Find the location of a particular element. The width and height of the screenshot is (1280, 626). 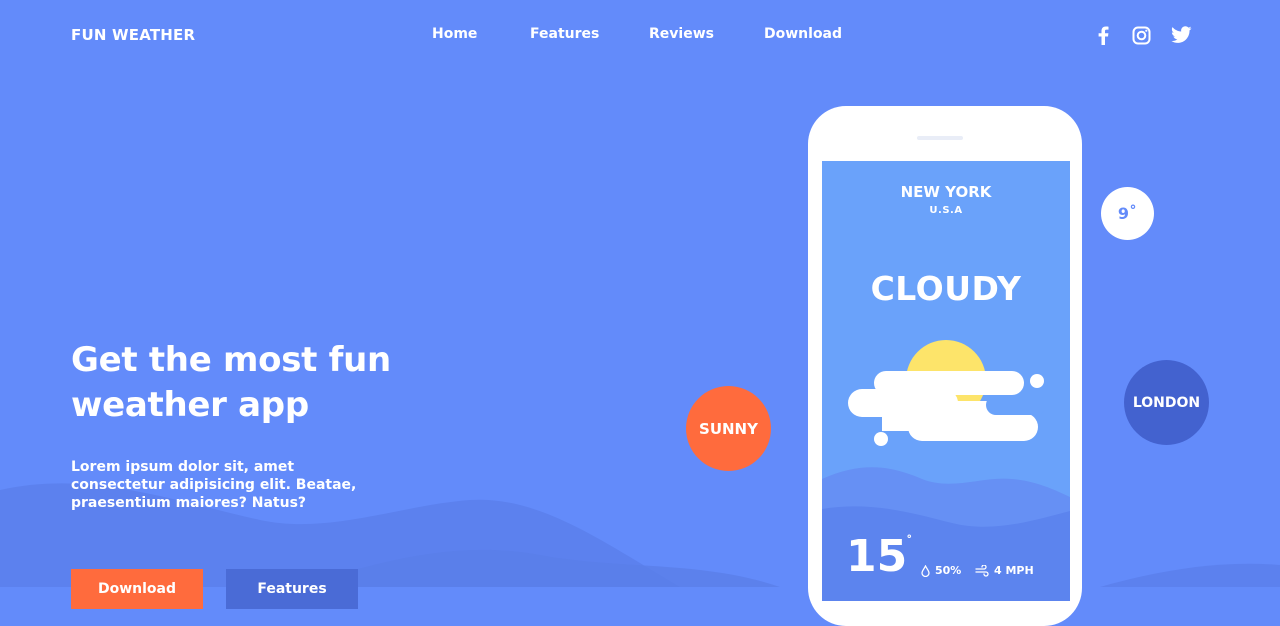

temperature-value: 15 is located at coordinates (877, 556).